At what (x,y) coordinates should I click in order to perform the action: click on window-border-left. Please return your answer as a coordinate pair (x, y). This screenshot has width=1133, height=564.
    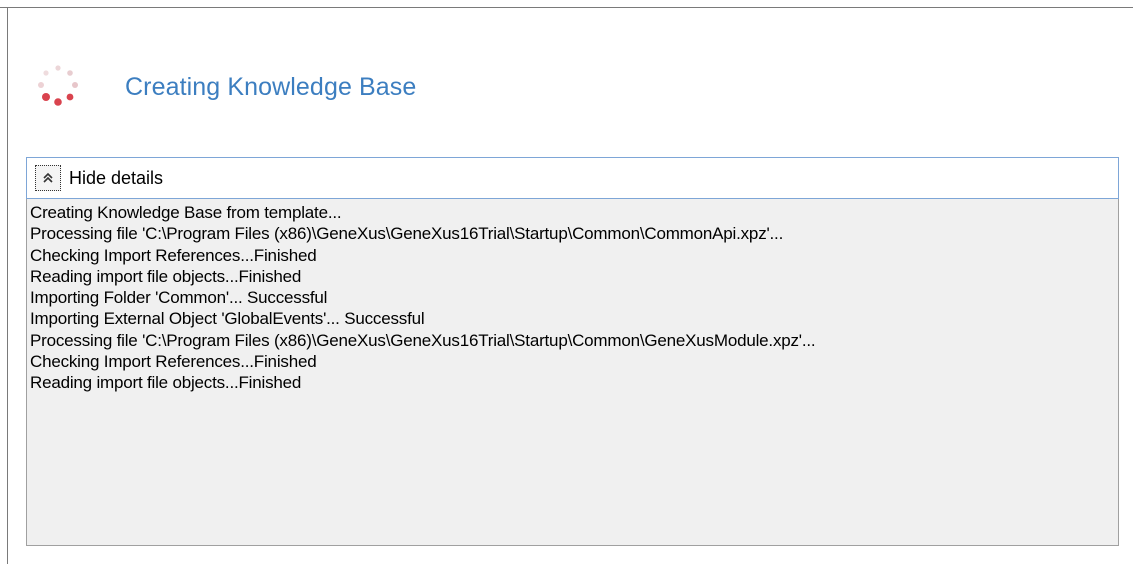
    Looking at the image, I should click on (7, 285).